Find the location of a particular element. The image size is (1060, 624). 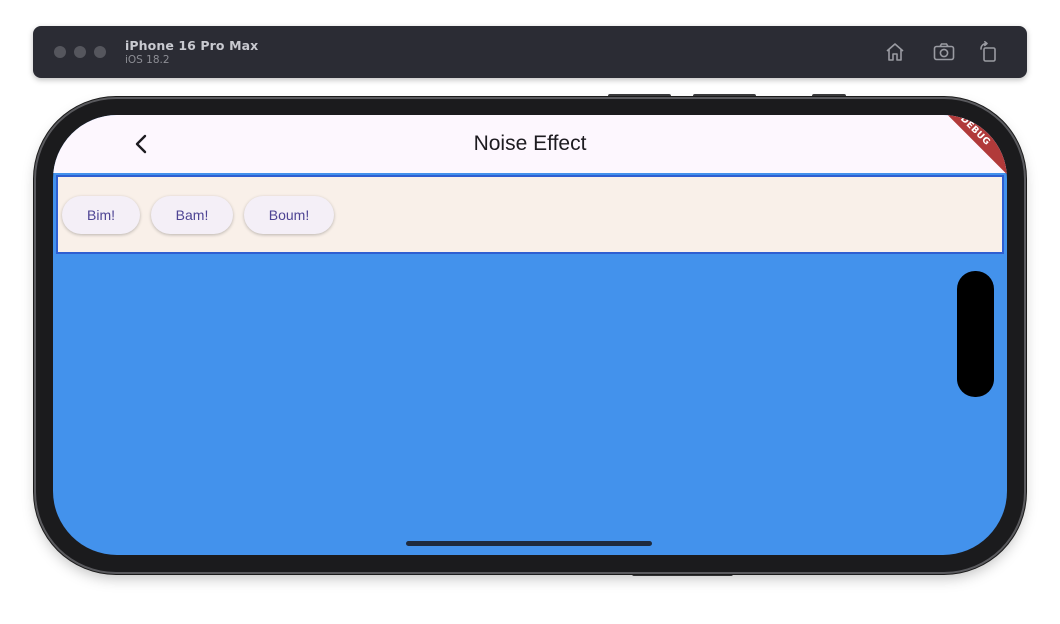

home-indicator is located at coordinates (529, 543).